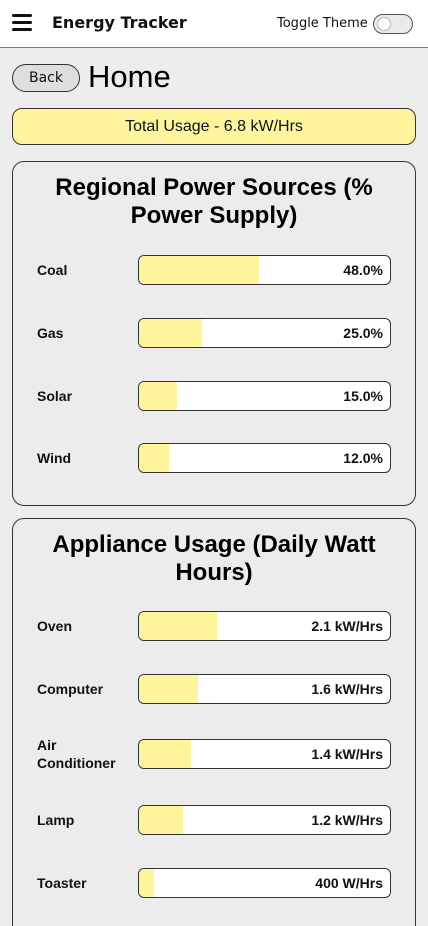  What do you see at coordinates (347, 689) in the screenshot?
I see `usage-value: 1.6 kW/Hrs` at bounding box center [347, 689].